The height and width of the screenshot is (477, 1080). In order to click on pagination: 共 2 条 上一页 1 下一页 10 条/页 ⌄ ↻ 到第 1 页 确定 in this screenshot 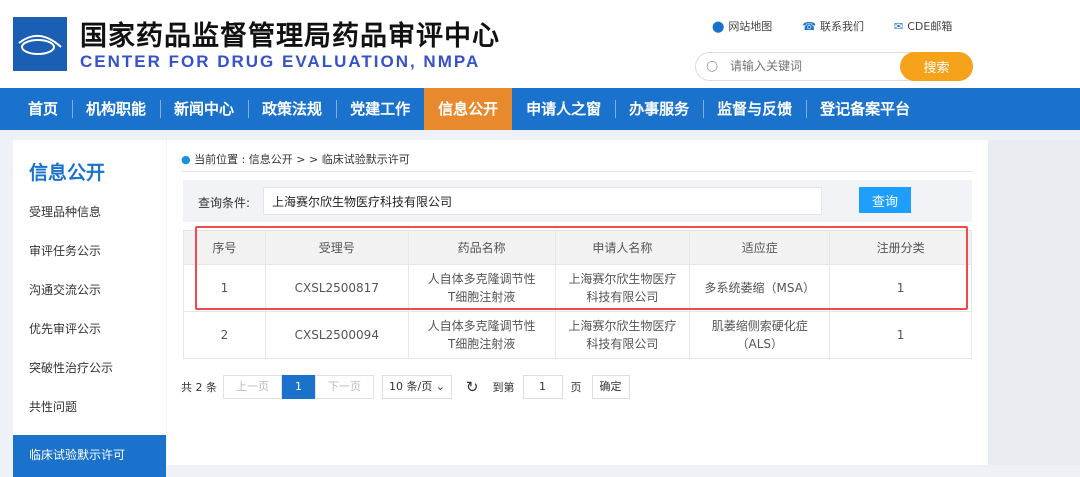, I will do `click(405, 387)`.